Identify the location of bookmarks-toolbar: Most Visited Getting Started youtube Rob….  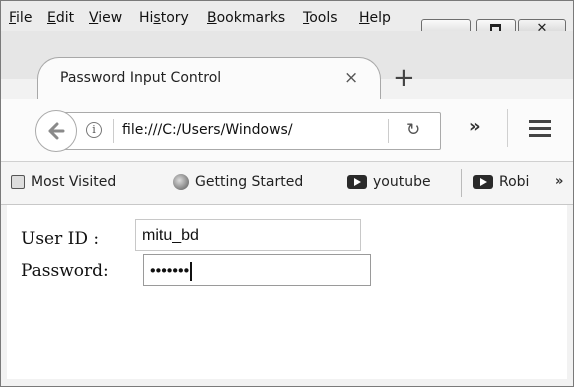
(287, 183).